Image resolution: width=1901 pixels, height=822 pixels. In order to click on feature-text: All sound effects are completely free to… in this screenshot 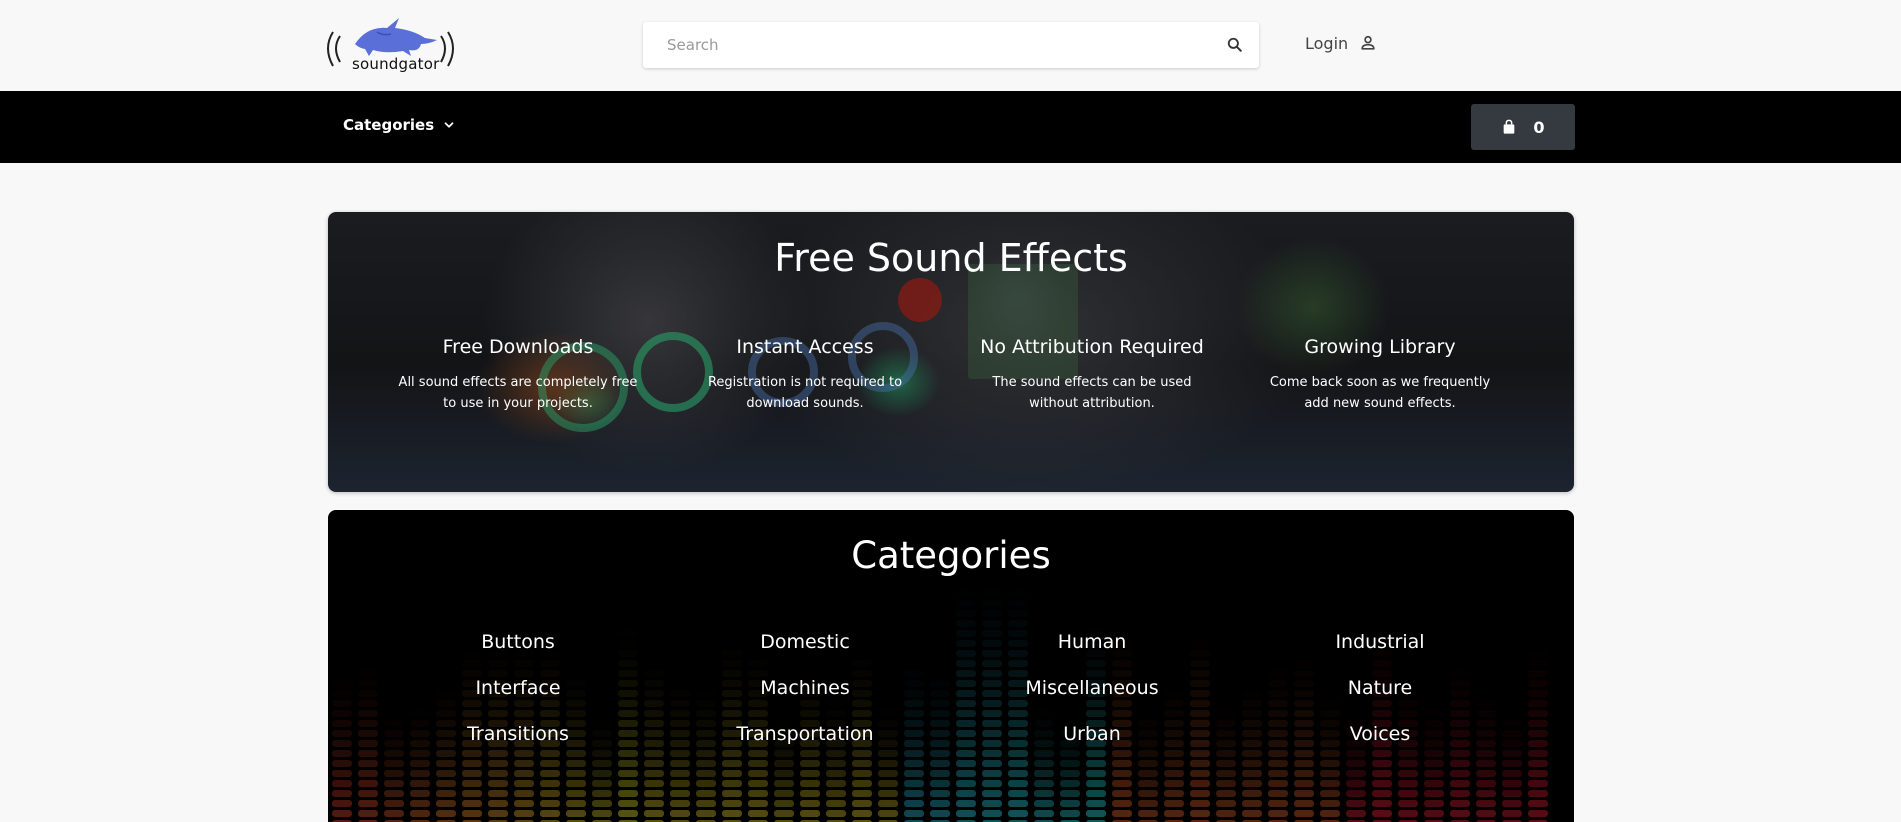, I will do `click(518, 393)`.